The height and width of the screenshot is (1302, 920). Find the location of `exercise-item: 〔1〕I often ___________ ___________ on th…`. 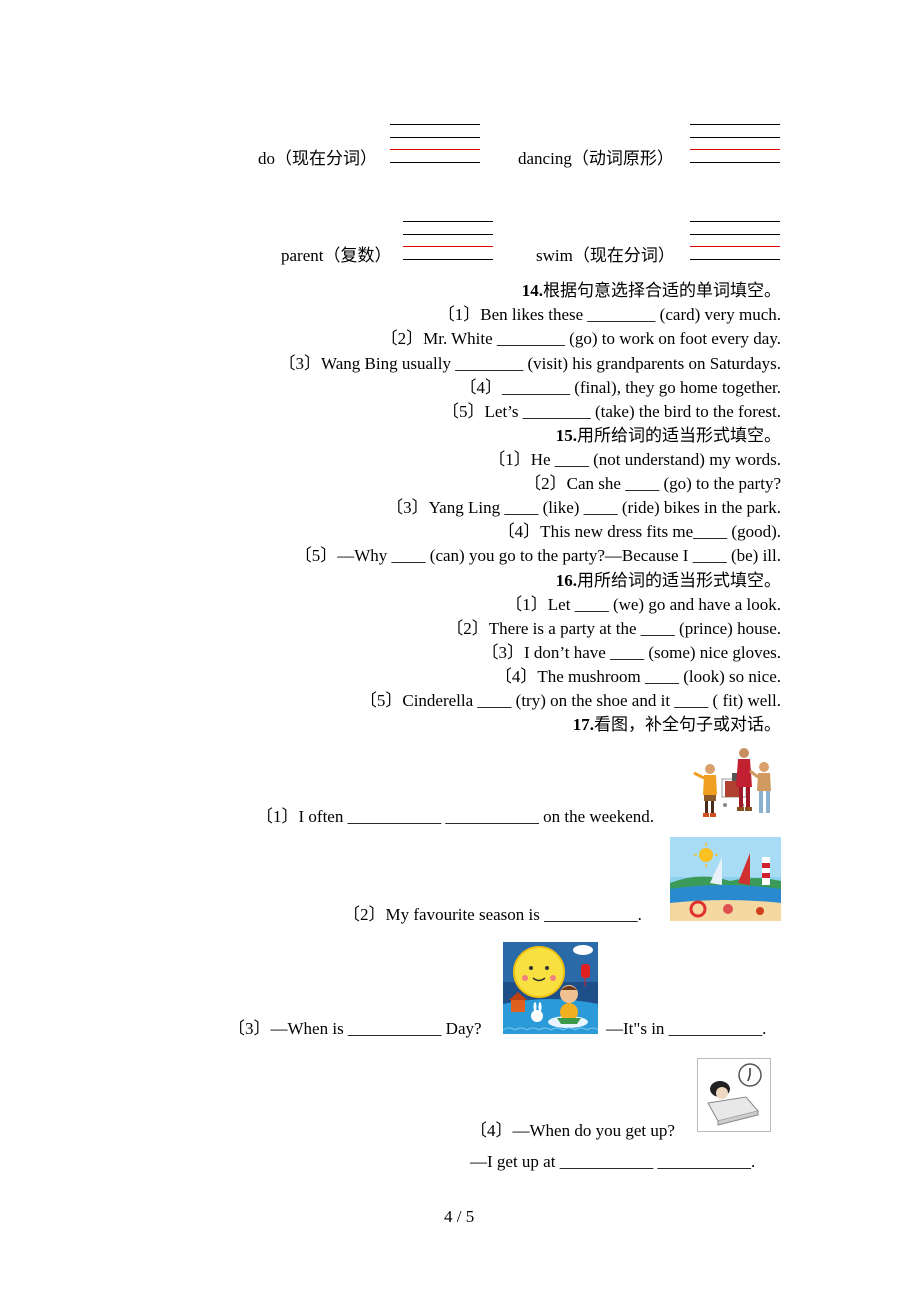

exercise-item: 〔1〕I often ___________ ___________ on th… is located at coordinates (455, 816).